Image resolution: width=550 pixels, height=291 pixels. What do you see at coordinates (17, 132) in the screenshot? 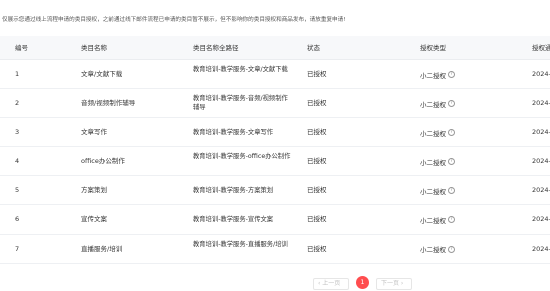
I see `cell-id: 3` at bounding box center [17, 132].